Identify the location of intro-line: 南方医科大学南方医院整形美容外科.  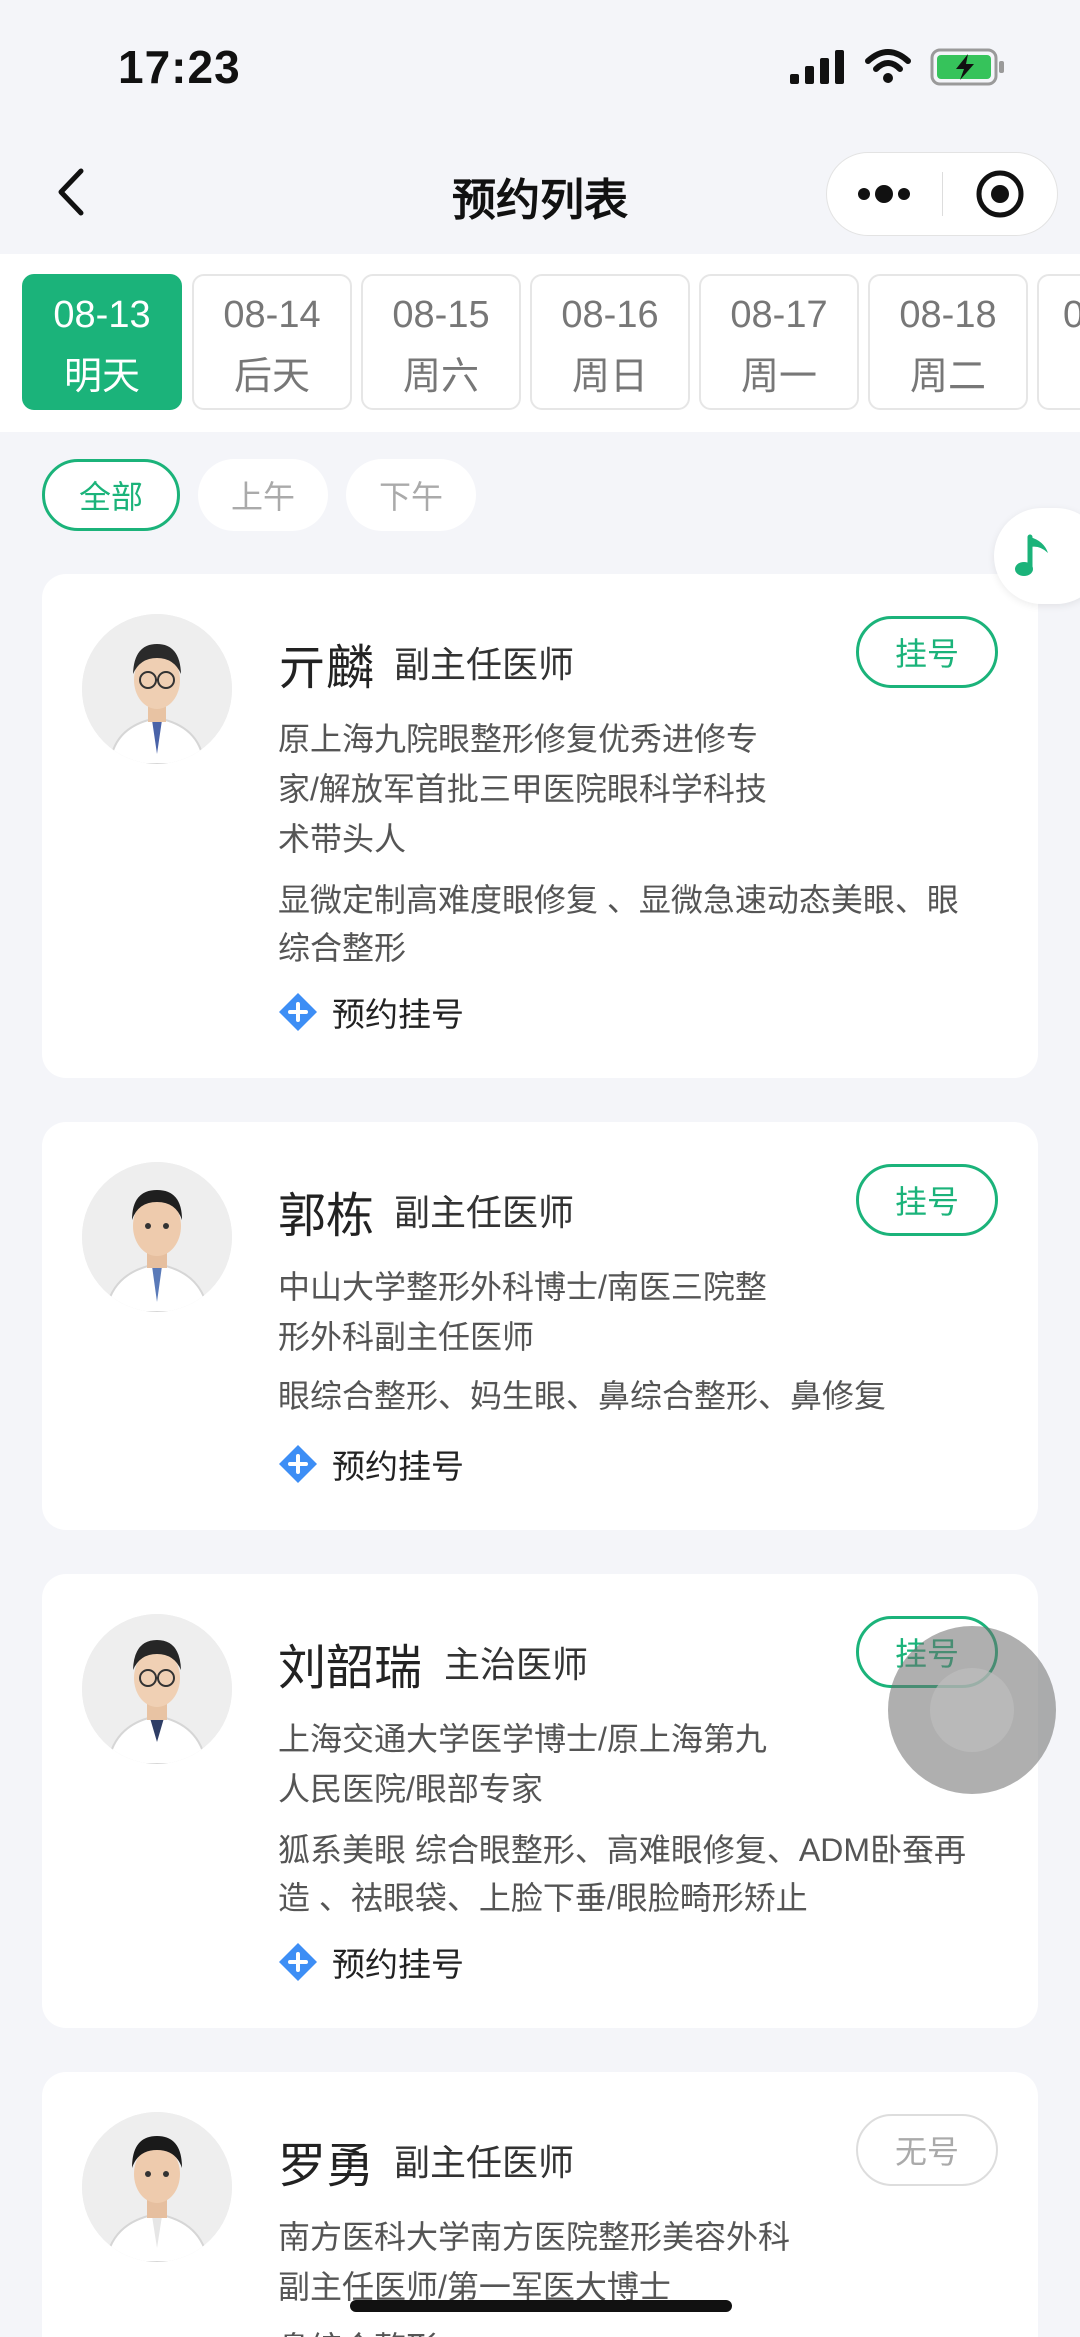
(534, 2237).